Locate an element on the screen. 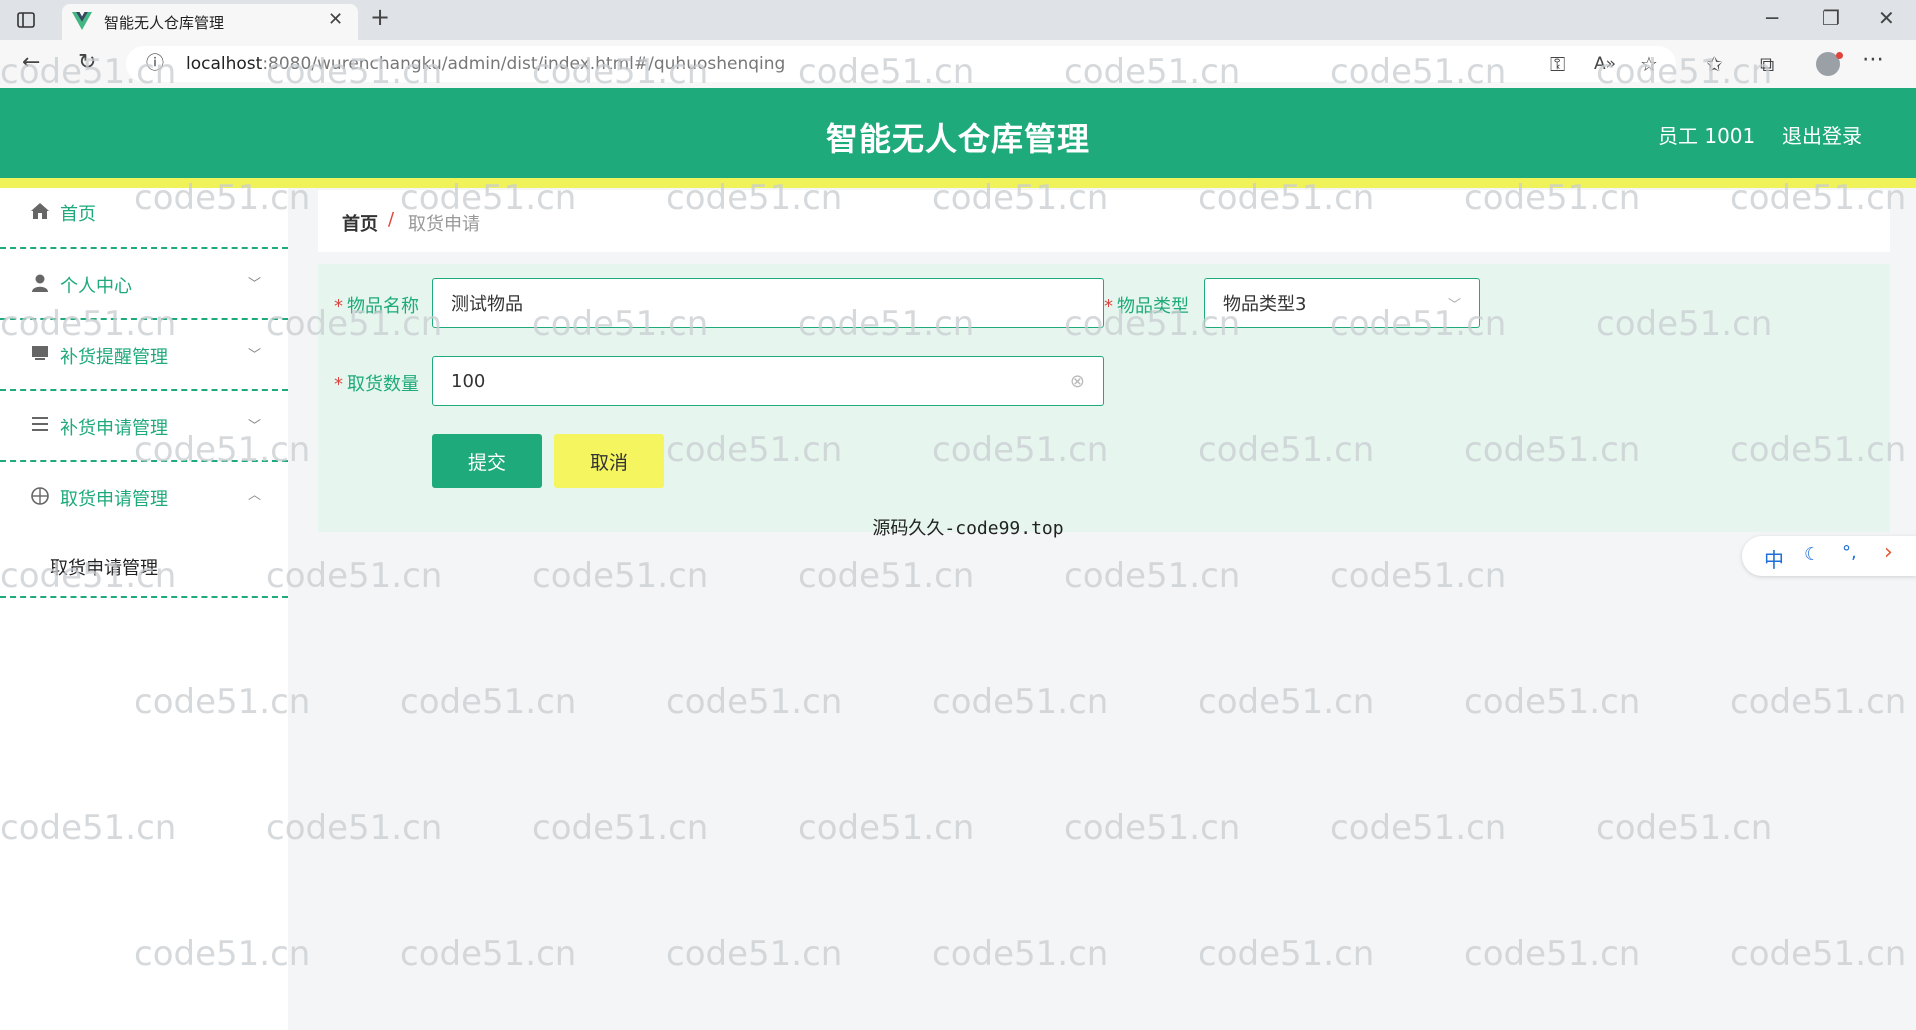 Image resolution: width=1916 pixels, height=1030 pixels. ime-toolbar: 中 ☾ °, › is located at coordinates (1829, 556).